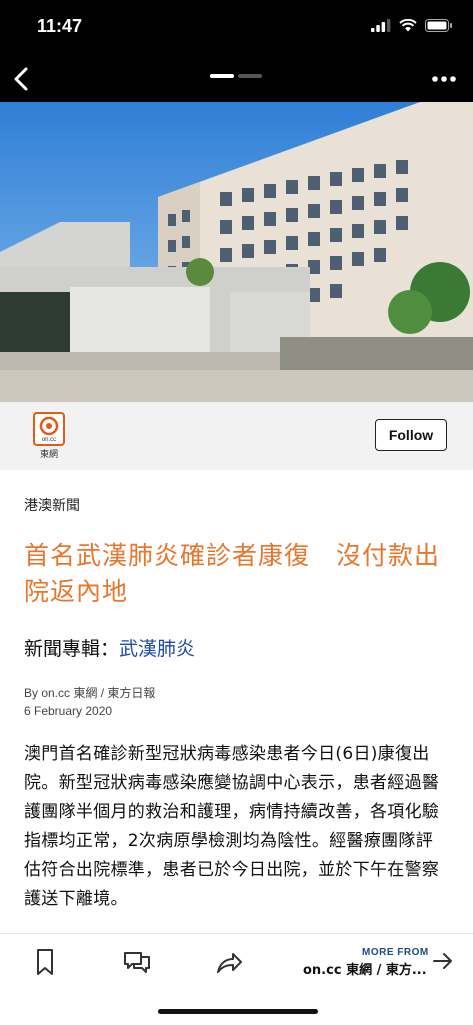 Image resolution: width=473 pixels, height=1025 pixels. Describe the element at coordinates (232, 573) in the screenshot. I see `article-headline: 首名武漢肺炎確診者康復 沒付款出院返內地` at that location.